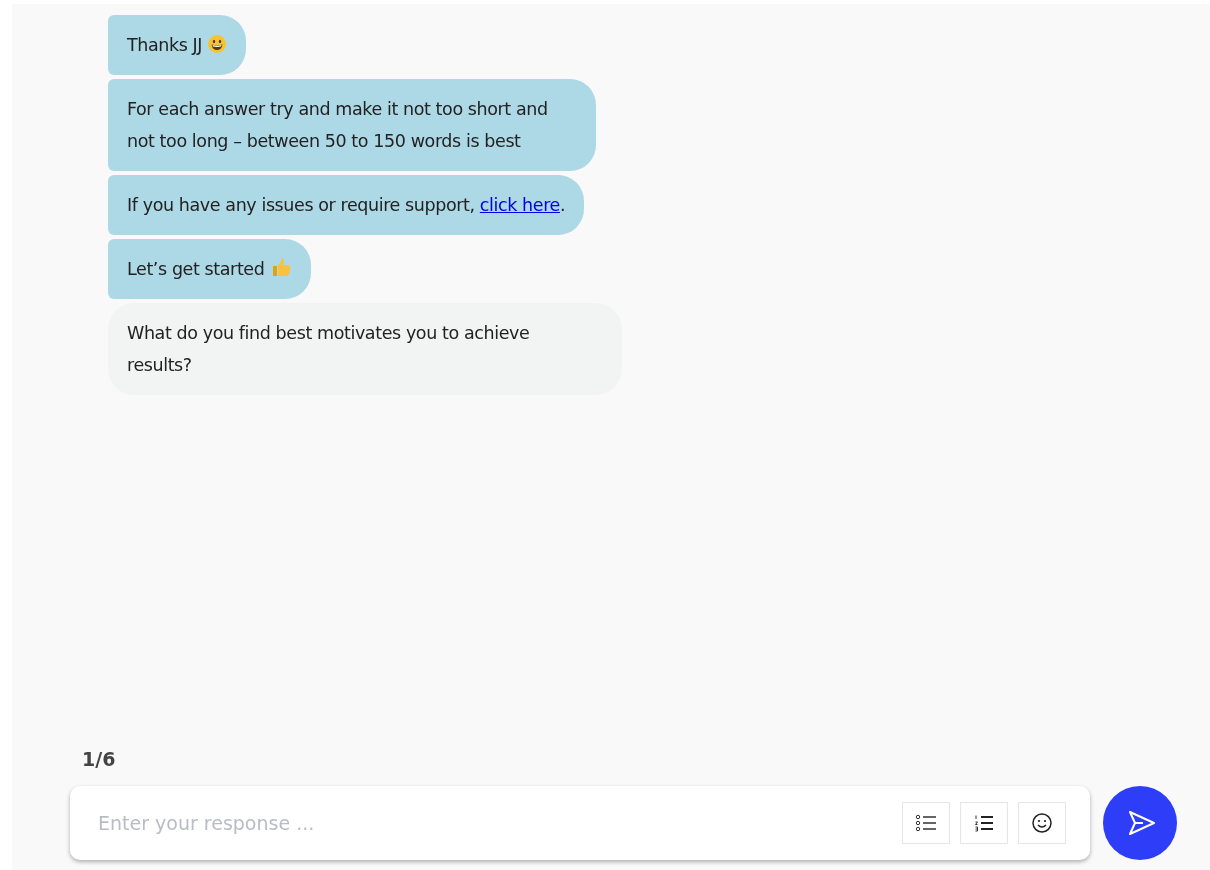 Image resolution: width=1210 pixels, height=870 pixels. I want to click on send-icon, so click(1142, 823).